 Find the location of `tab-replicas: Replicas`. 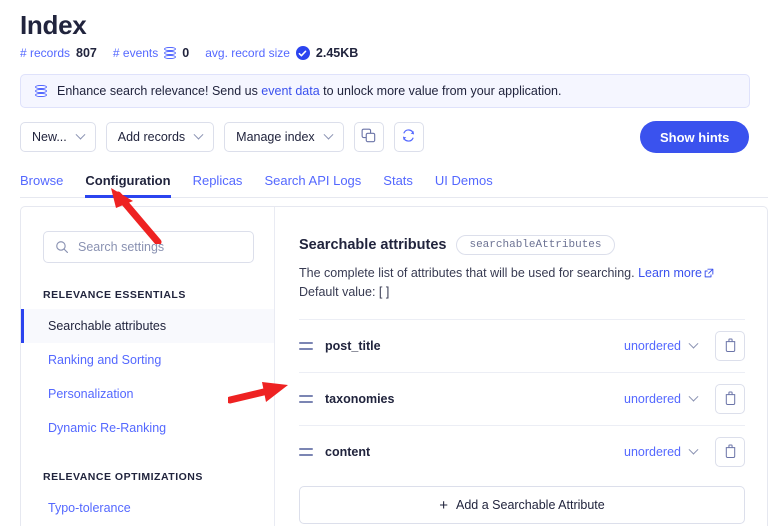

tab-replicas: Replicas is located at coordinates (218, 185).